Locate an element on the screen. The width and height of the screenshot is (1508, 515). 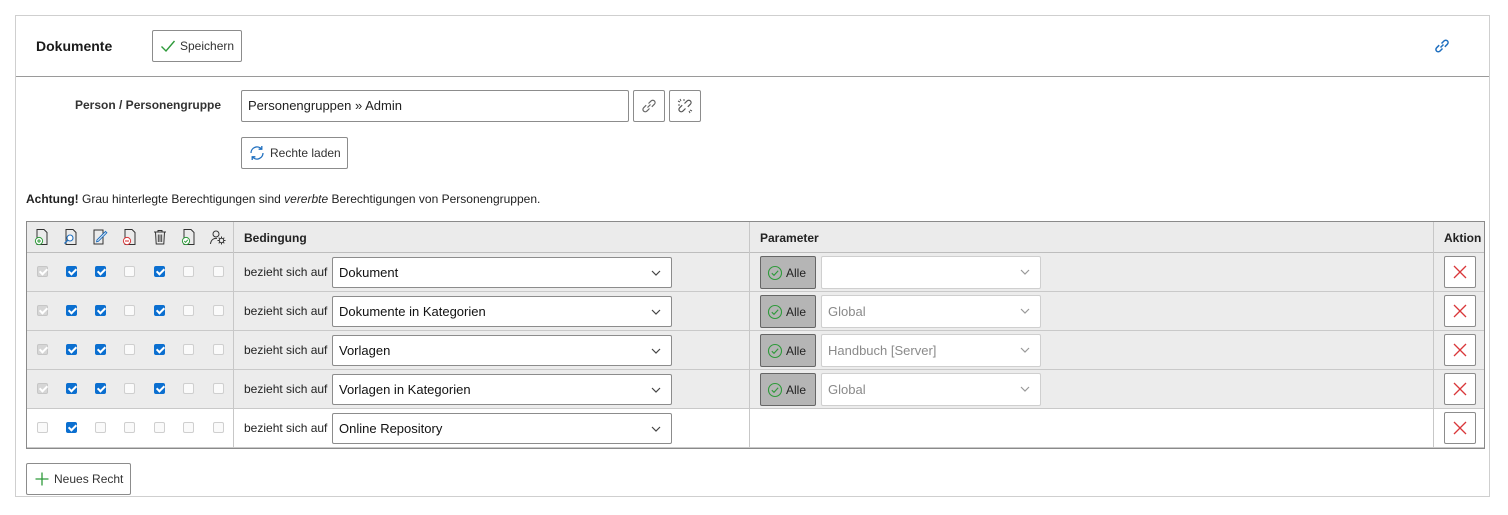
delete-icon is located at coordinates (160, 237).